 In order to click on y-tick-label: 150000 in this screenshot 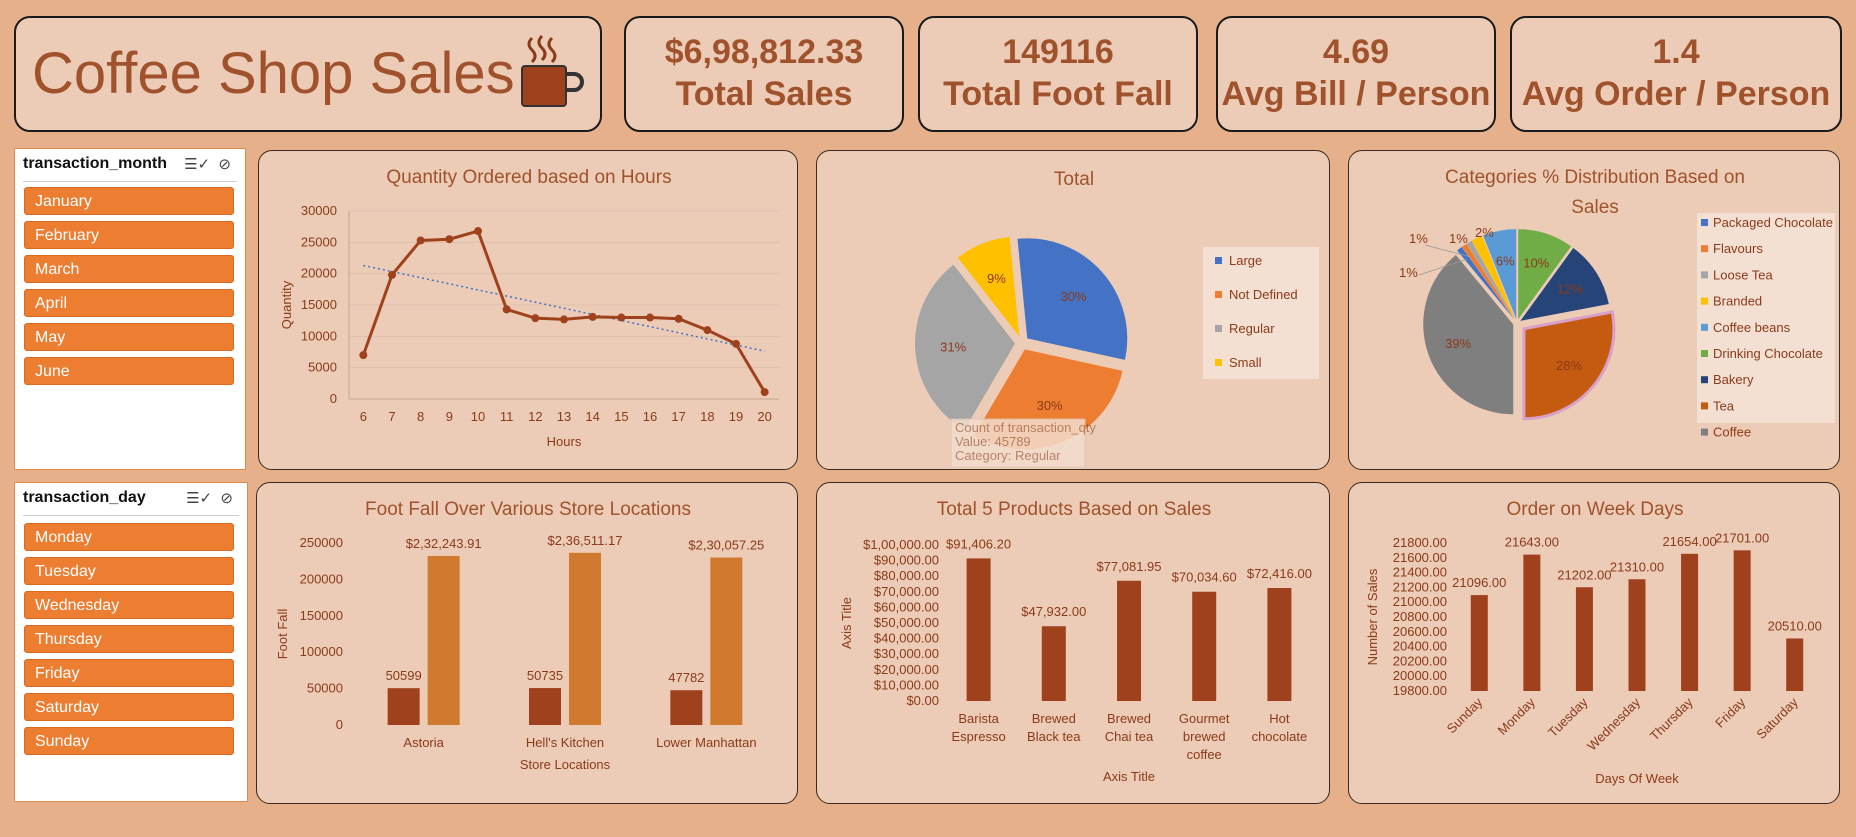, I will do `click(321, 615)`.